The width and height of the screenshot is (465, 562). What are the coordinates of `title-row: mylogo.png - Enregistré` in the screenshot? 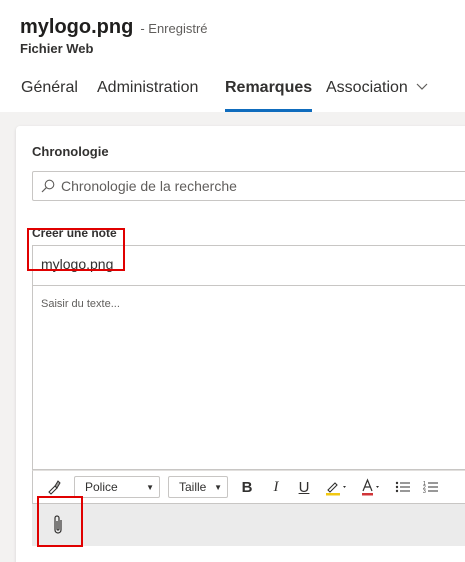 It's located at (114, 27).